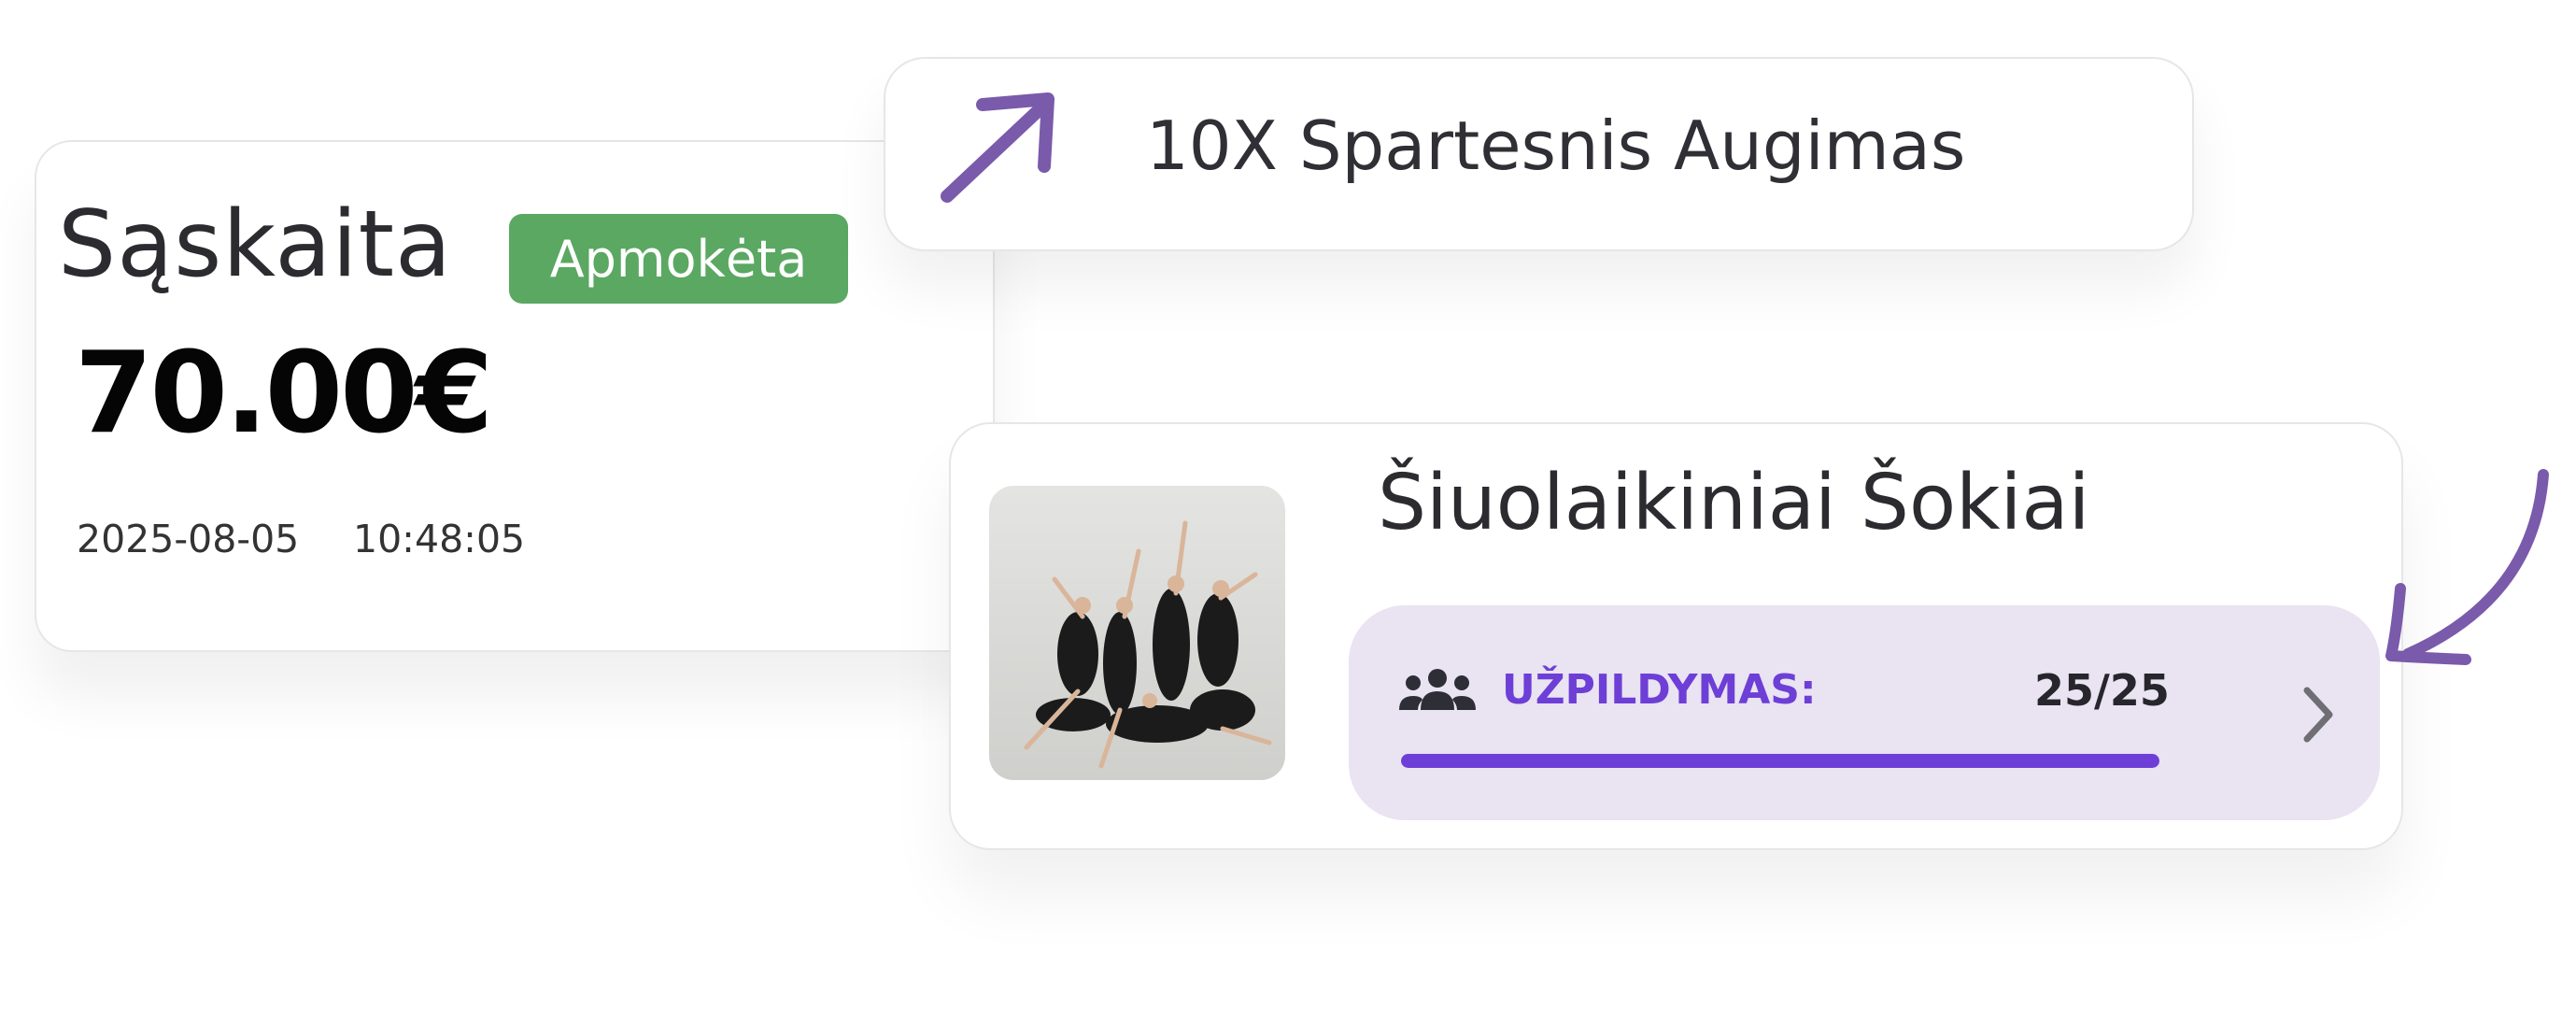 This screenshot has height=1022, width=2576. Describe the element at coordinates (256, 245) in the screenshot. I see `invoice-title: Sąskaita` at that location.